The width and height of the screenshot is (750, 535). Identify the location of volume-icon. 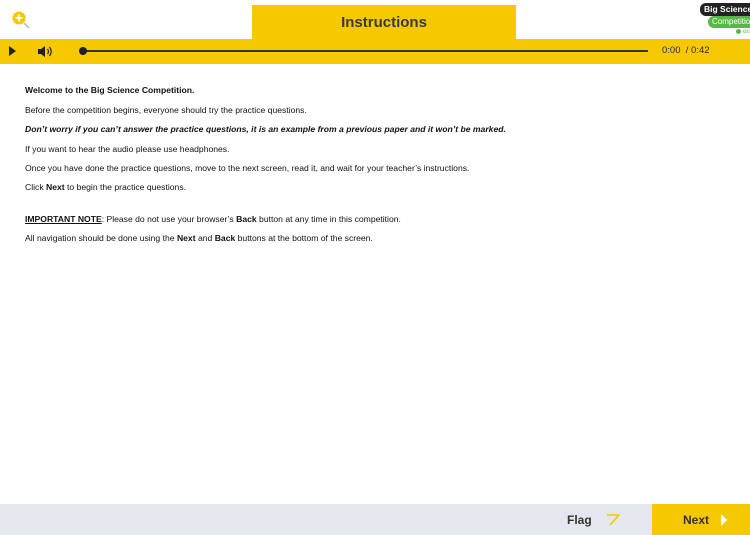
(46, 51).